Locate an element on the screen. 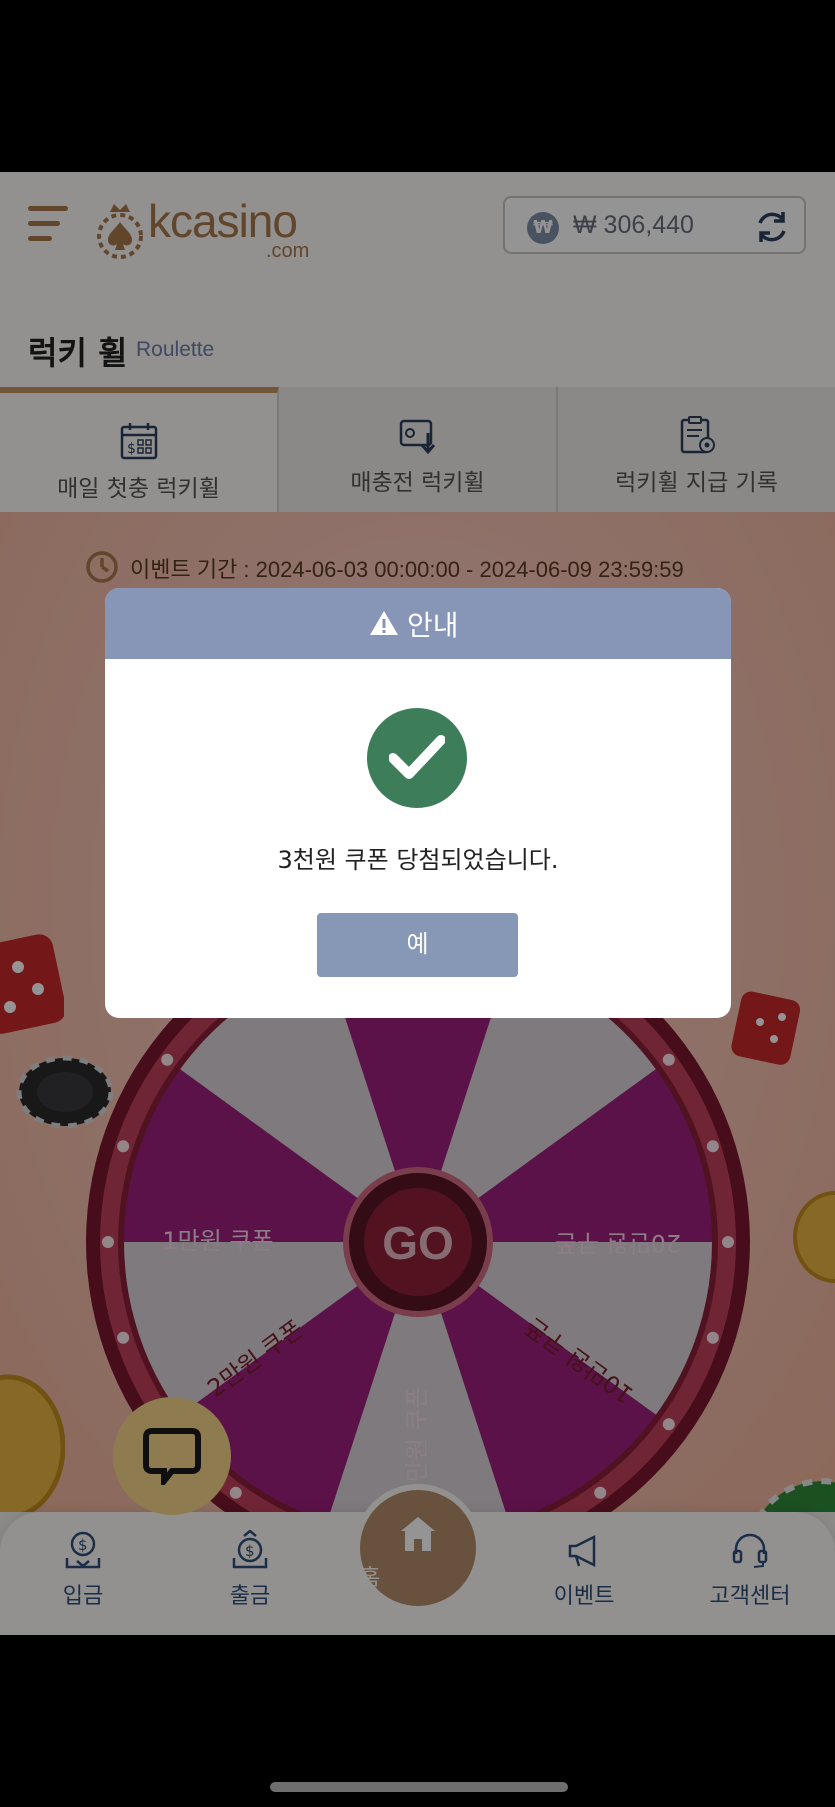  status-bar-area is located at coordinates (417, 86).